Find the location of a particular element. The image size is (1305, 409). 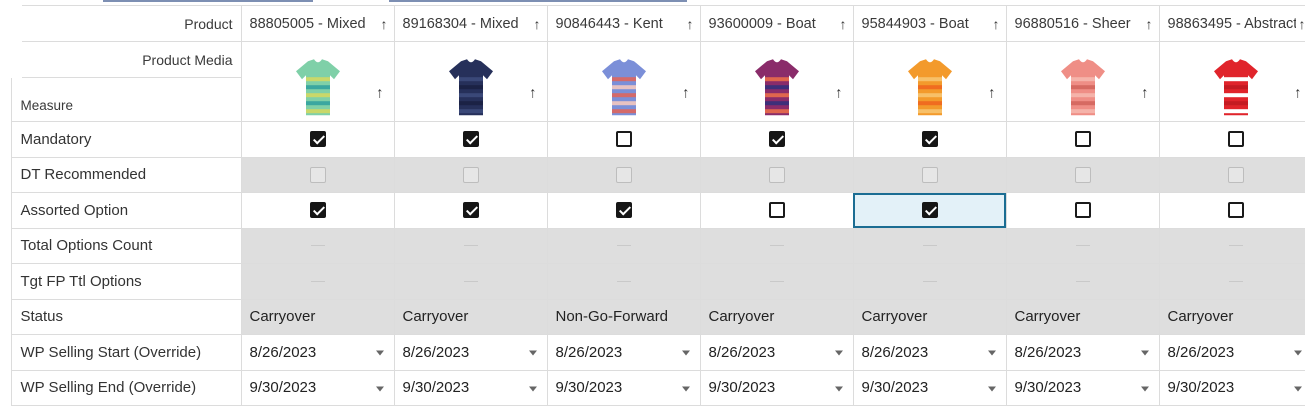

product-column-header: 96880516 - Sheer ↑ is located at coordinates (1082, 23).